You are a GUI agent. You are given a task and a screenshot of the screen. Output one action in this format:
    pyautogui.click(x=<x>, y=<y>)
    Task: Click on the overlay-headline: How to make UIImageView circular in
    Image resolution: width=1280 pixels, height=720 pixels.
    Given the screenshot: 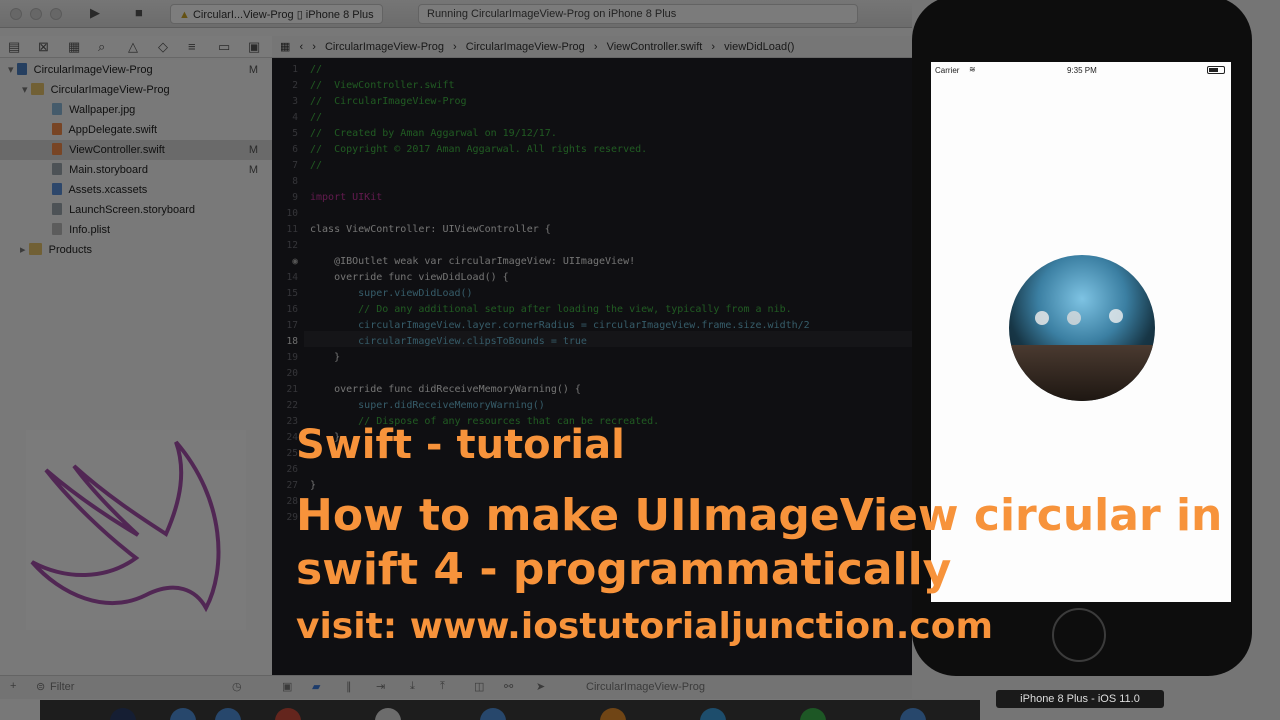 What is the action you would take?
    pyautogui.click(x=759, y=515)
    